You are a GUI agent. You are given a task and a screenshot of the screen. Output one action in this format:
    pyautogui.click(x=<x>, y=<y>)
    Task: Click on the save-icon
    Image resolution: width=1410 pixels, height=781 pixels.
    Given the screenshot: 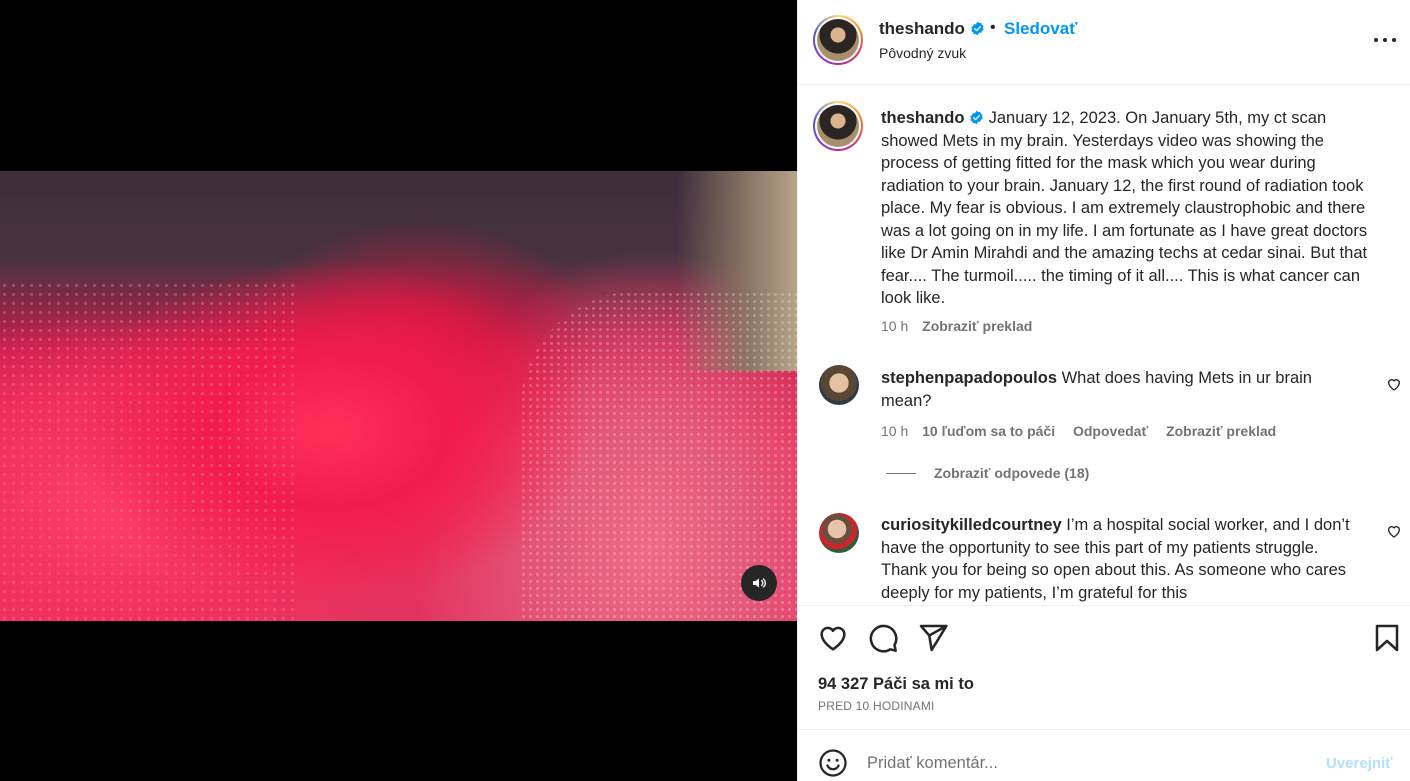 What is the action you would take?
    pyautogui.click(x=1387, y=638)
    